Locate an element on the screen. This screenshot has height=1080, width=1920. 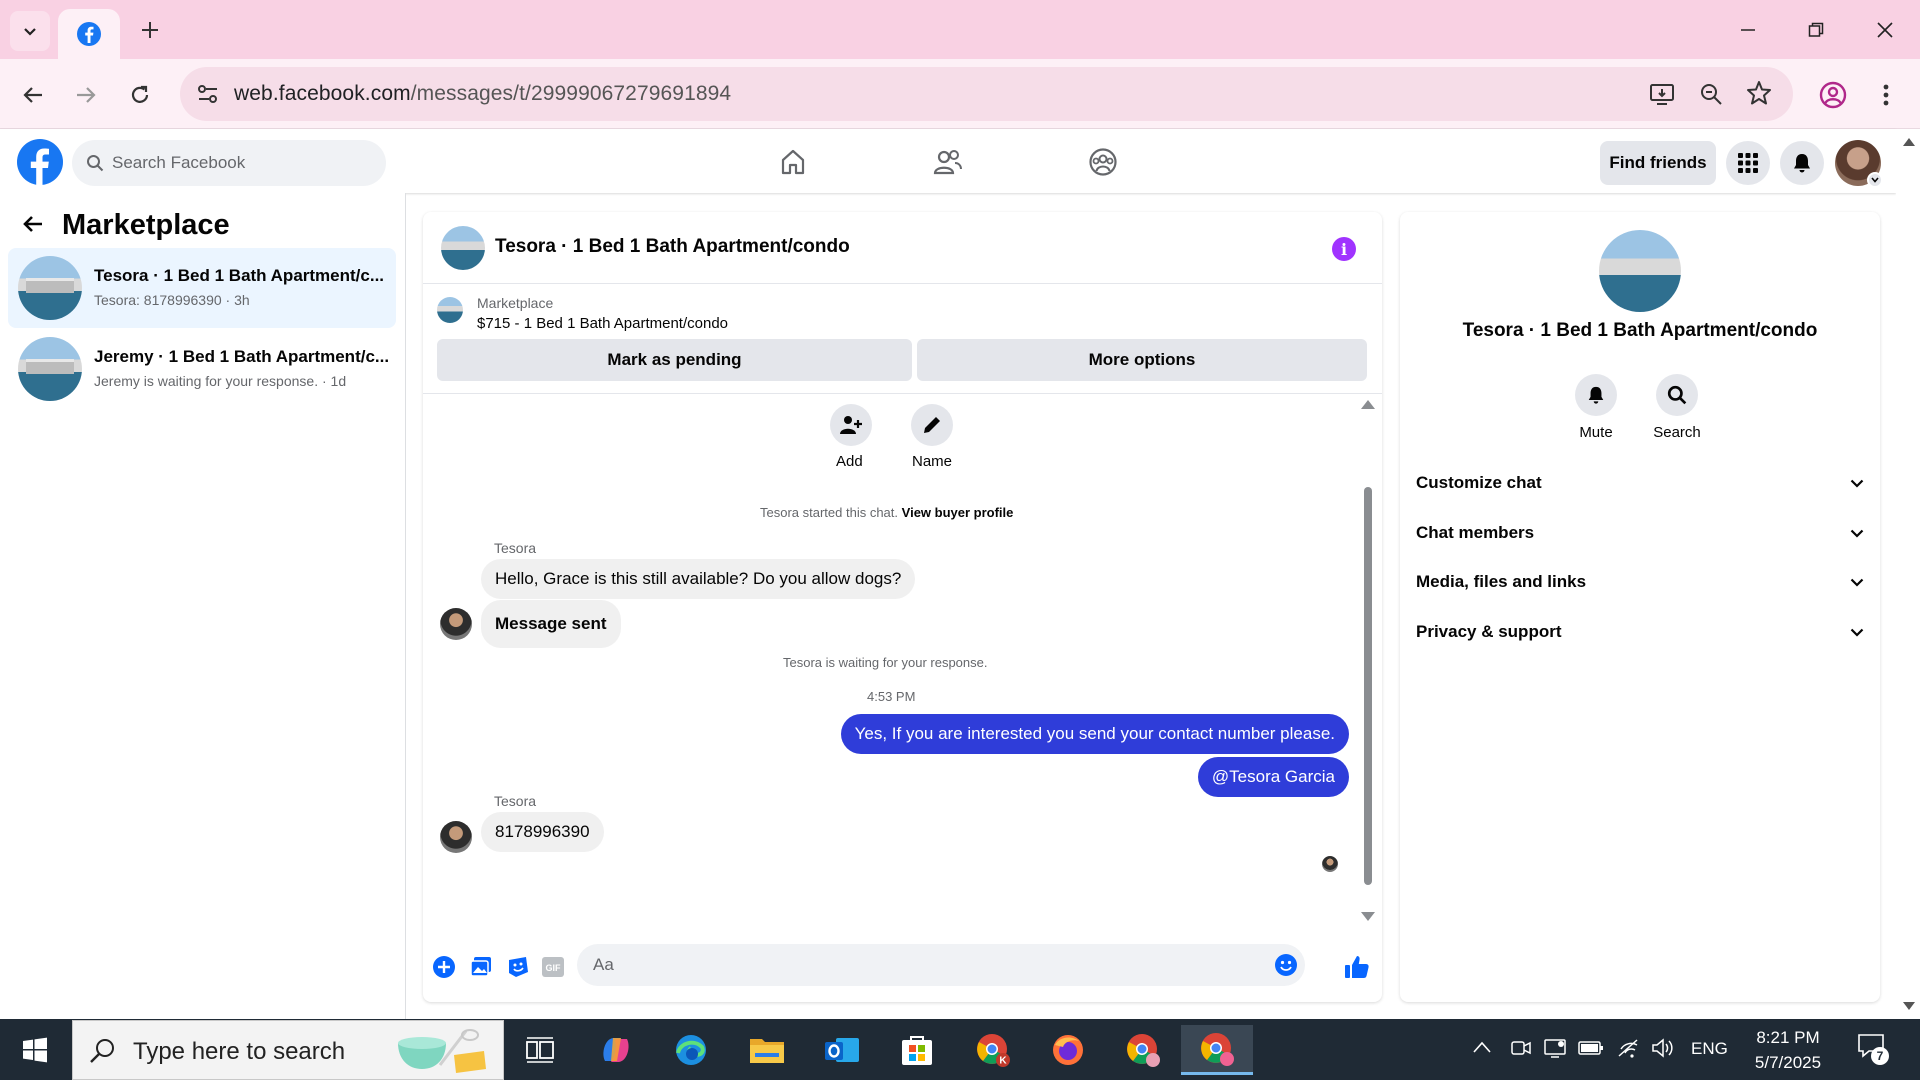
account-dropdown-badge is located at coordinates (1875, 180).